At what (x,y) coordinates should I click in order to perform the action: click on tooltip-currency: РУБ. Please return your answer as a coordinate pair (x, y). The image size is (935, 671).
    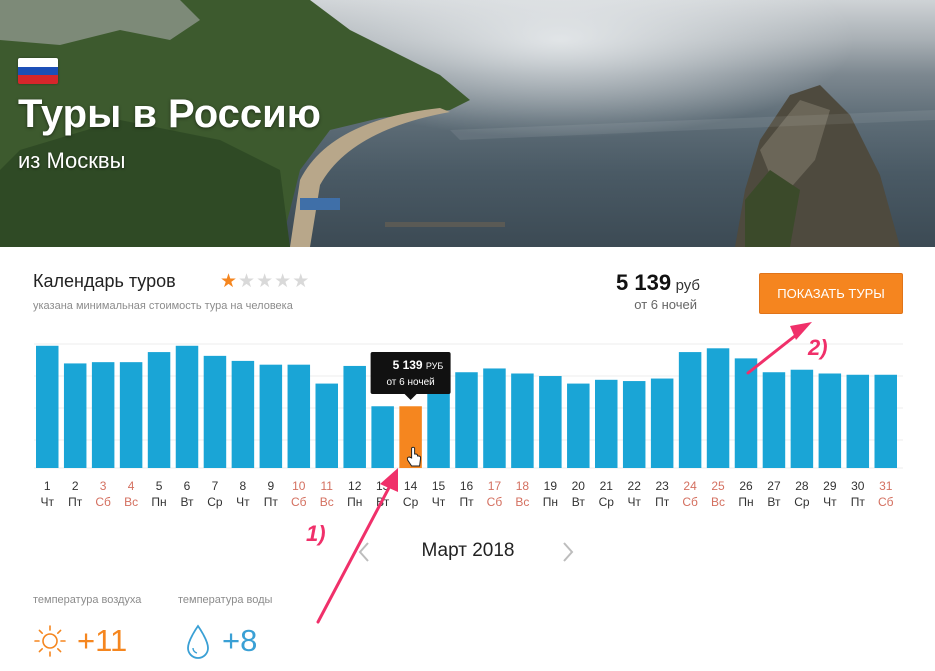
    Looking at the image, I should click on (435, 366).